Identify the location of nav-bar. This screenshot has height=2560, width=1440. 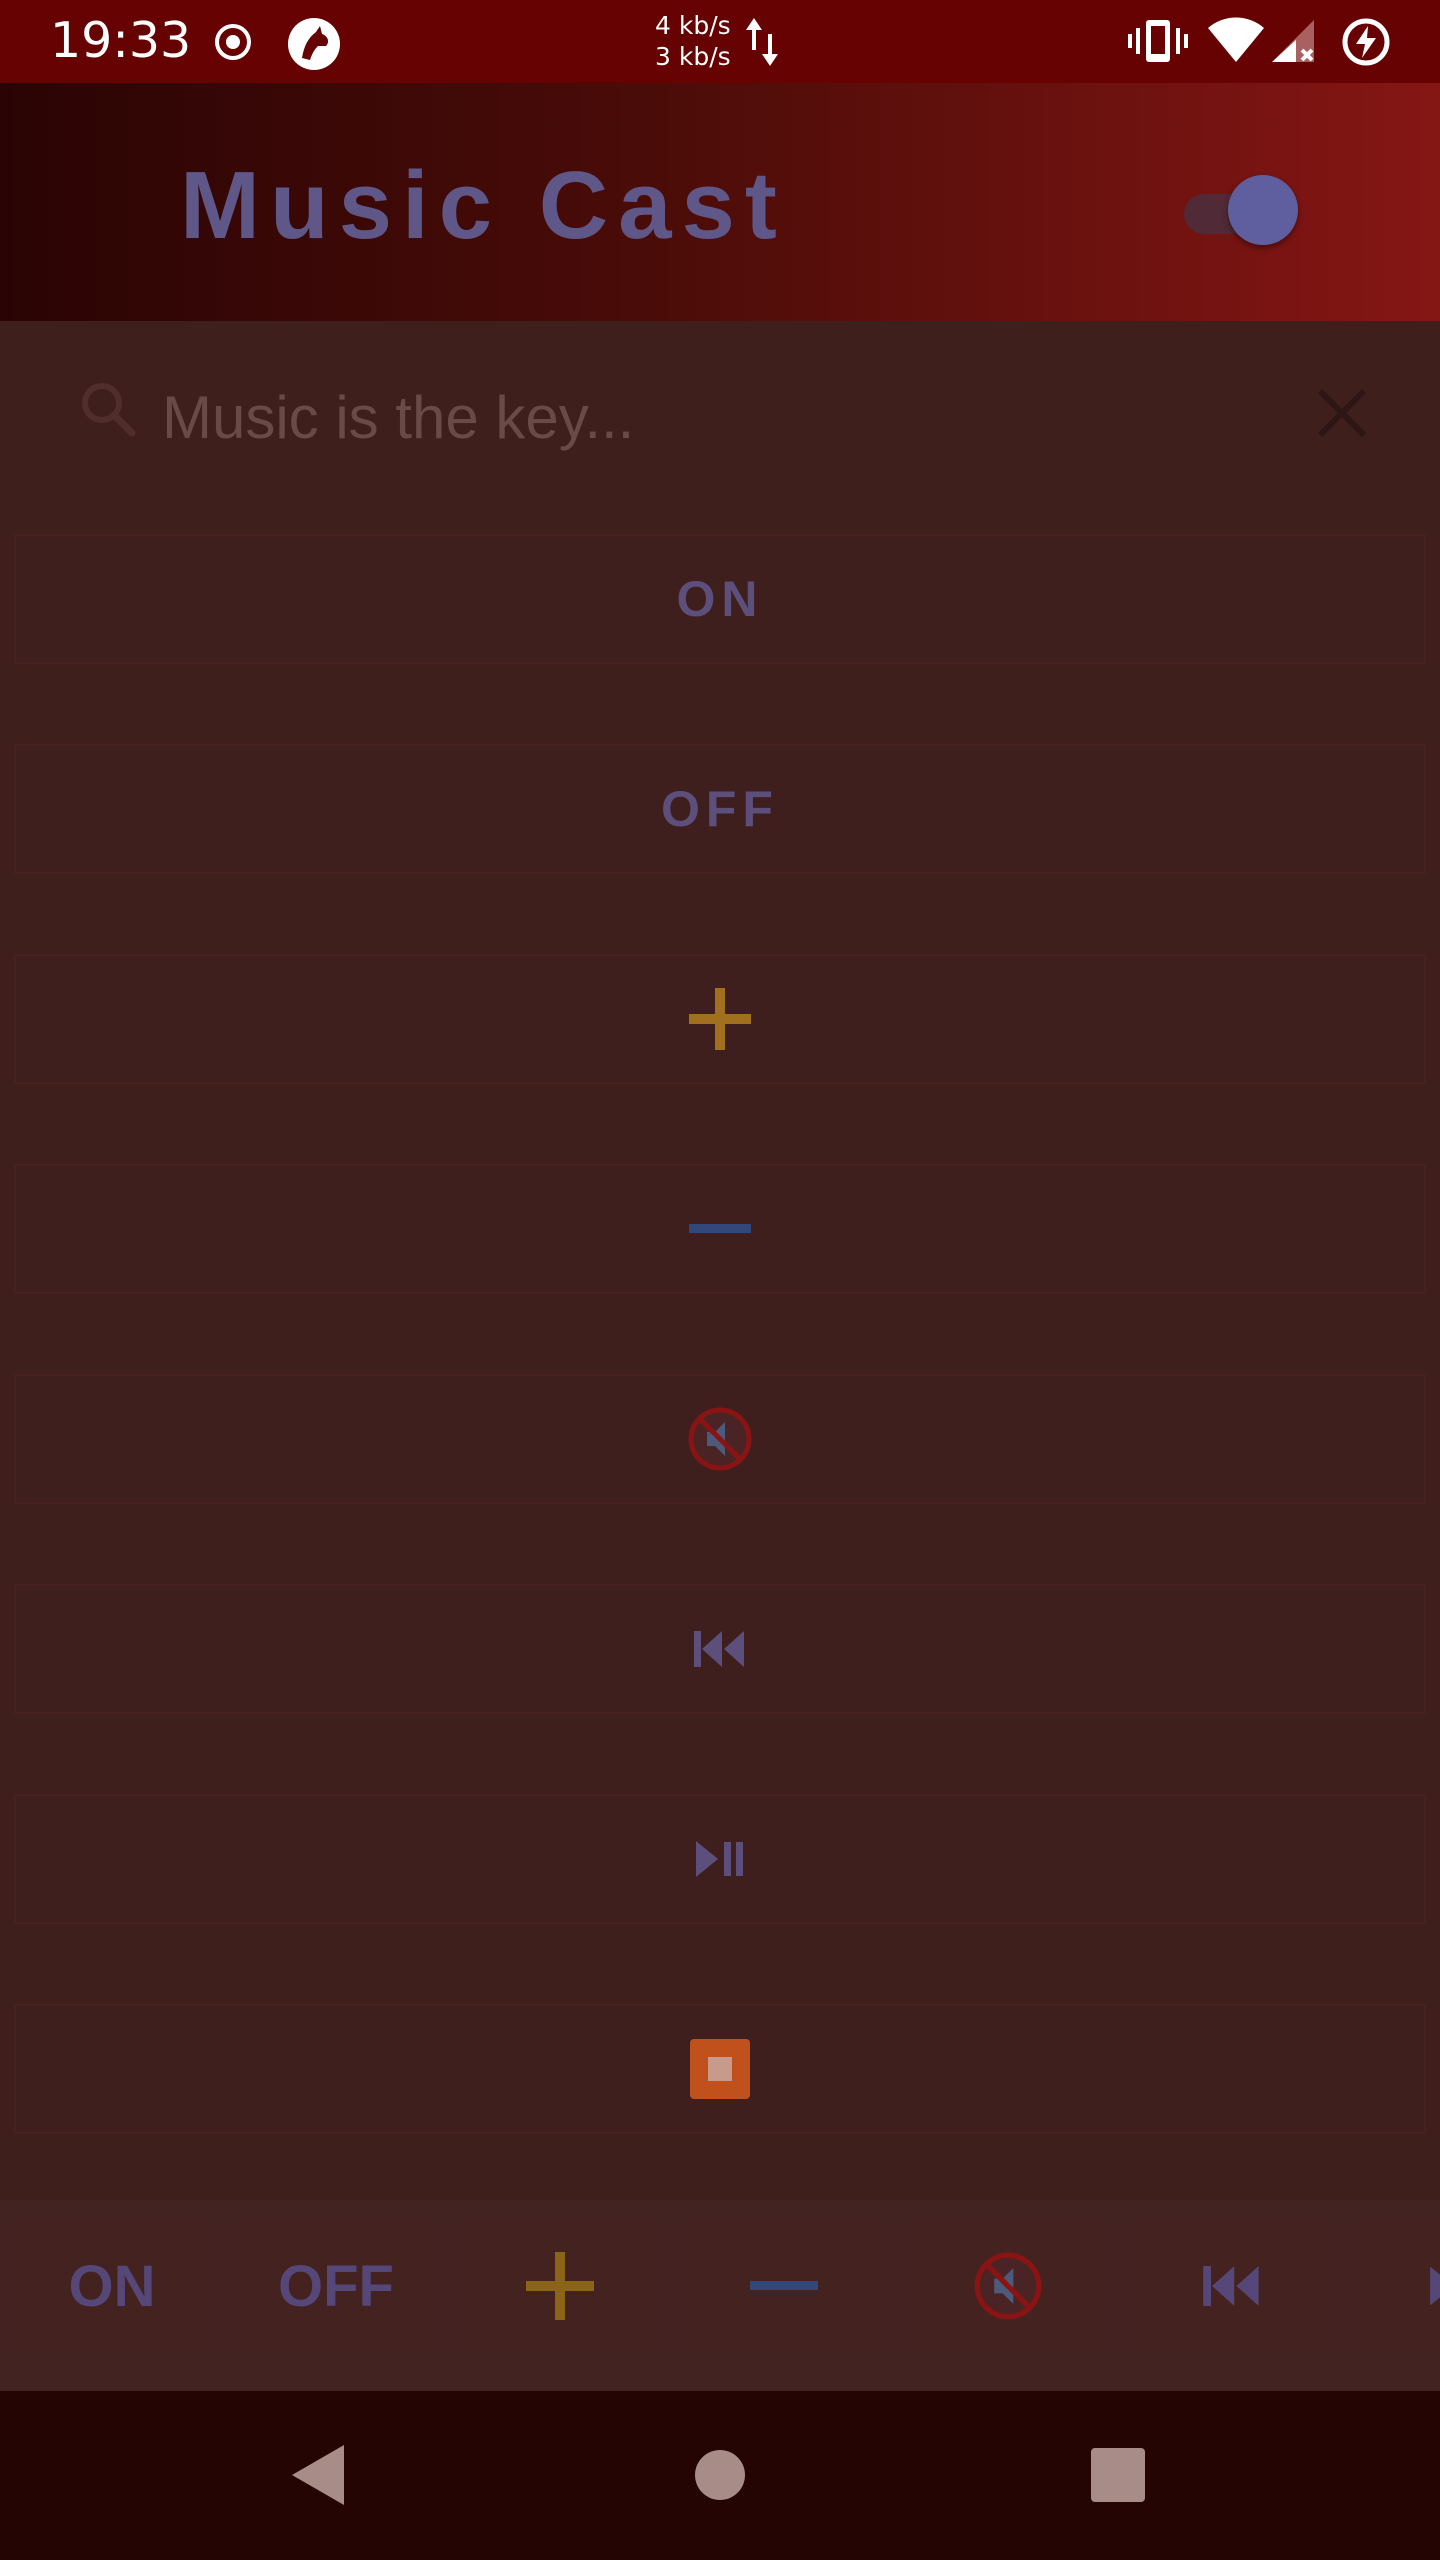
(720, 2475).